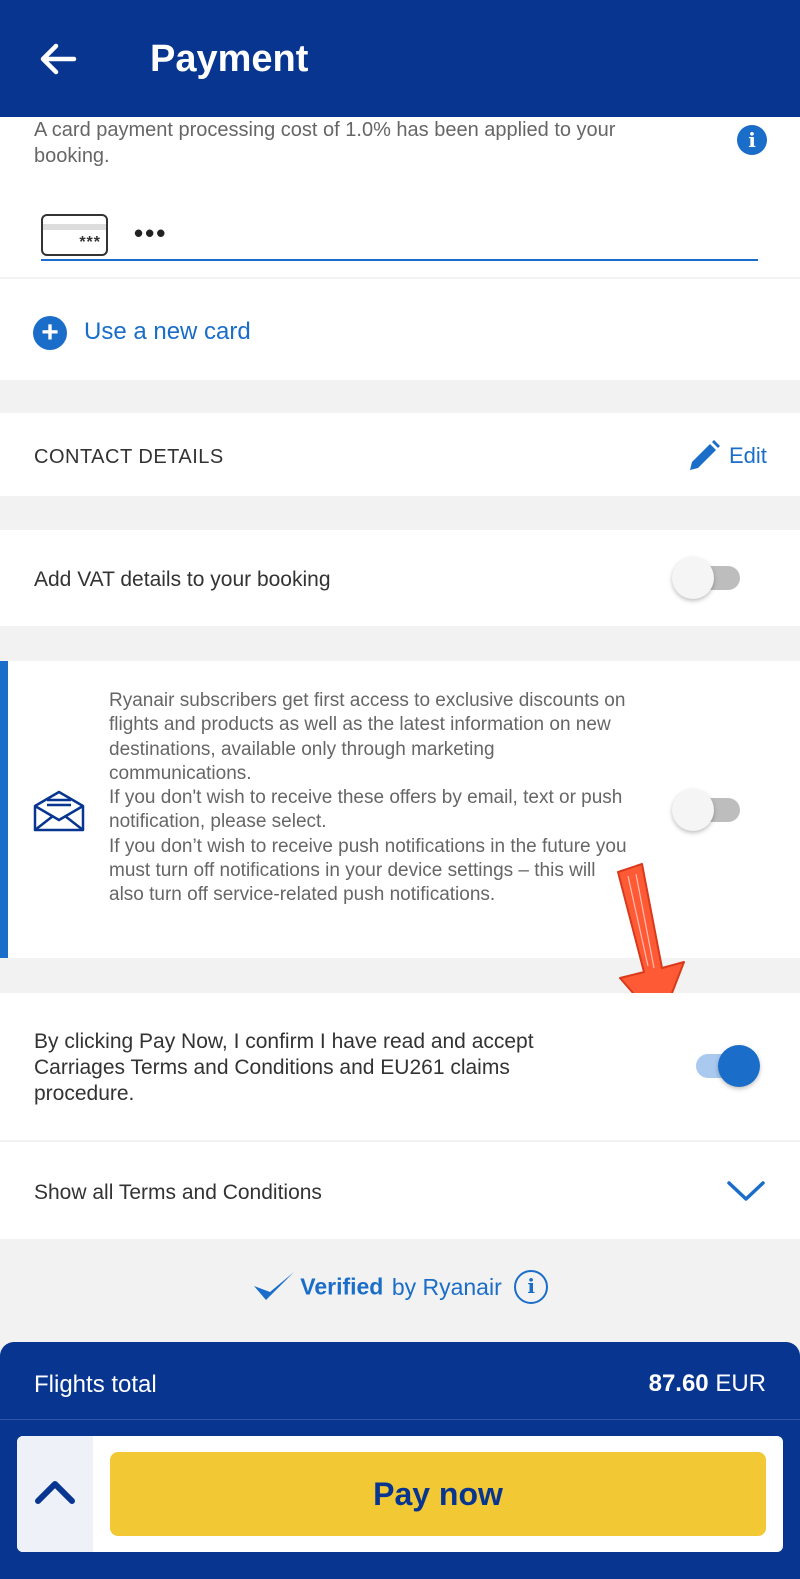 The image size is (800, 1579). What do you see at coordinates (752, 140) in the screenshot?
I see `info-icon: i` at bounding box center [752, 140].